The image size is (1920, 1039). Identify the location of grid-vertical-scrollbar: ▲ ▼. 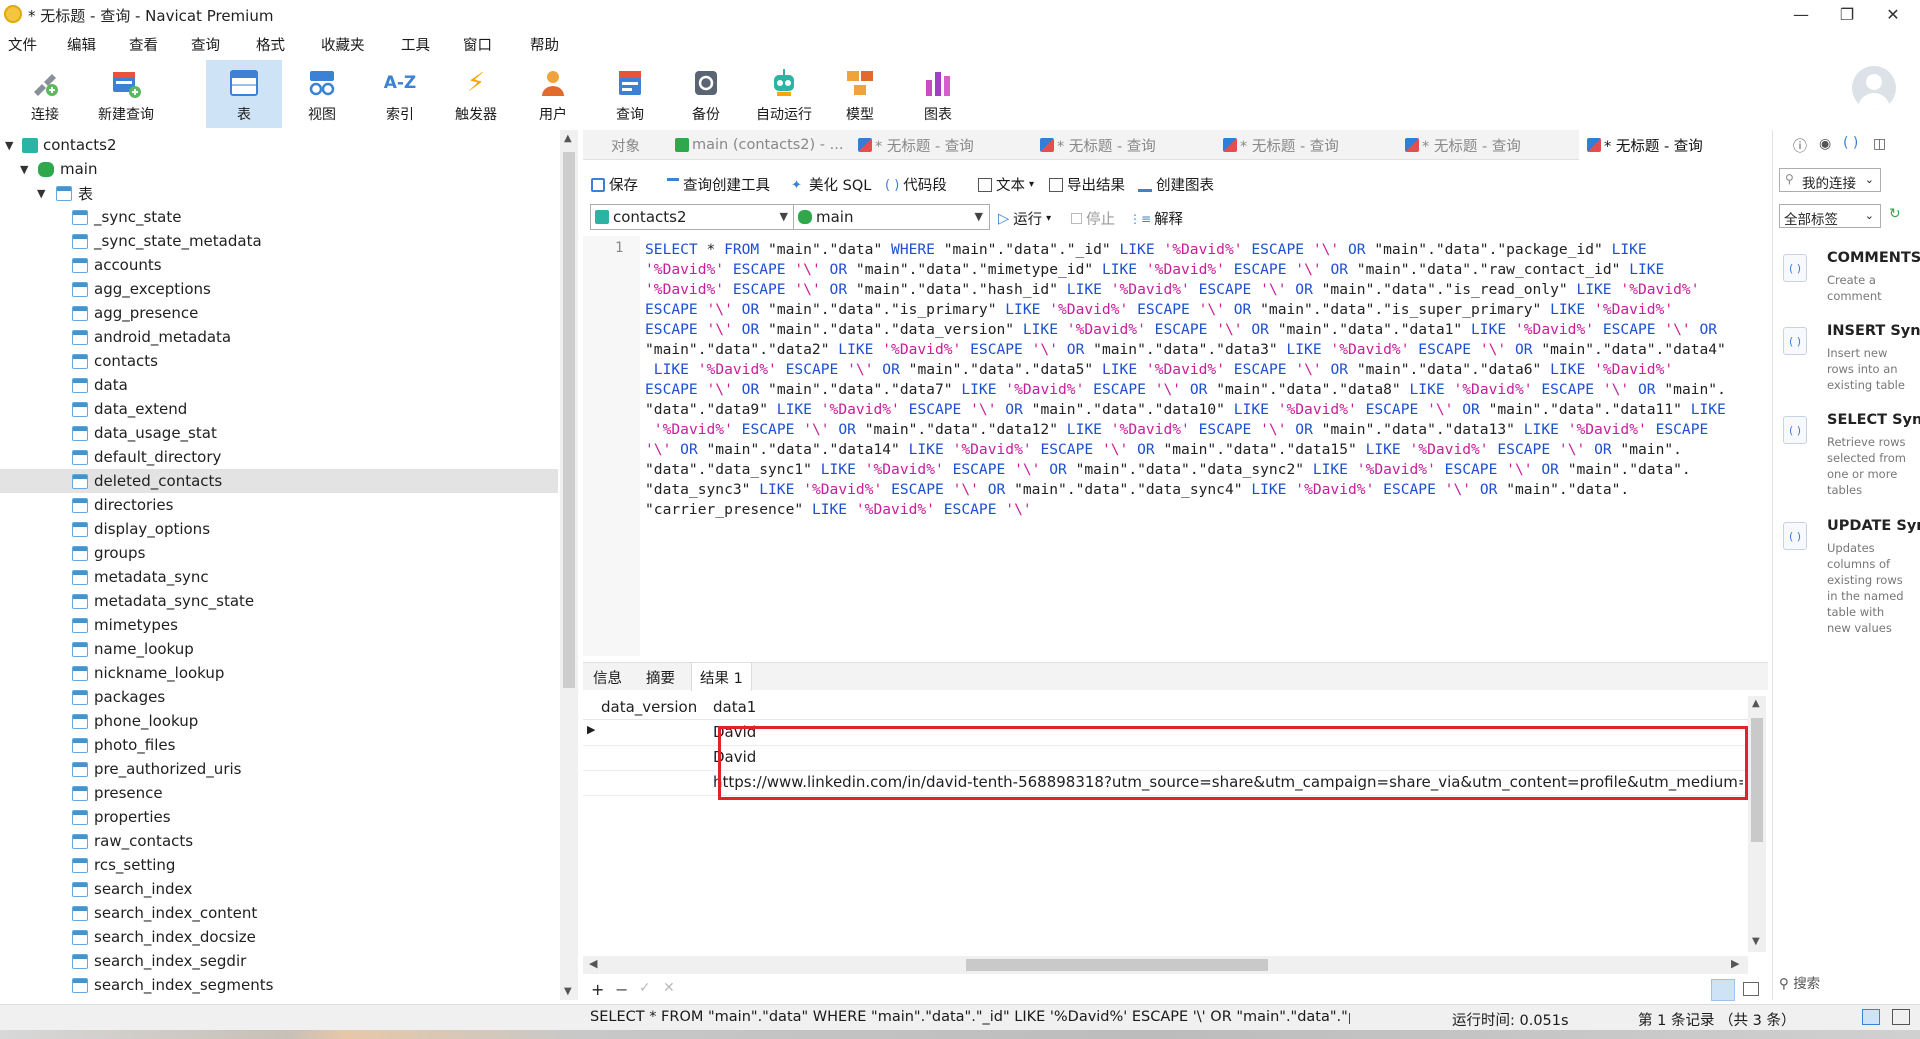
(1757, 824).